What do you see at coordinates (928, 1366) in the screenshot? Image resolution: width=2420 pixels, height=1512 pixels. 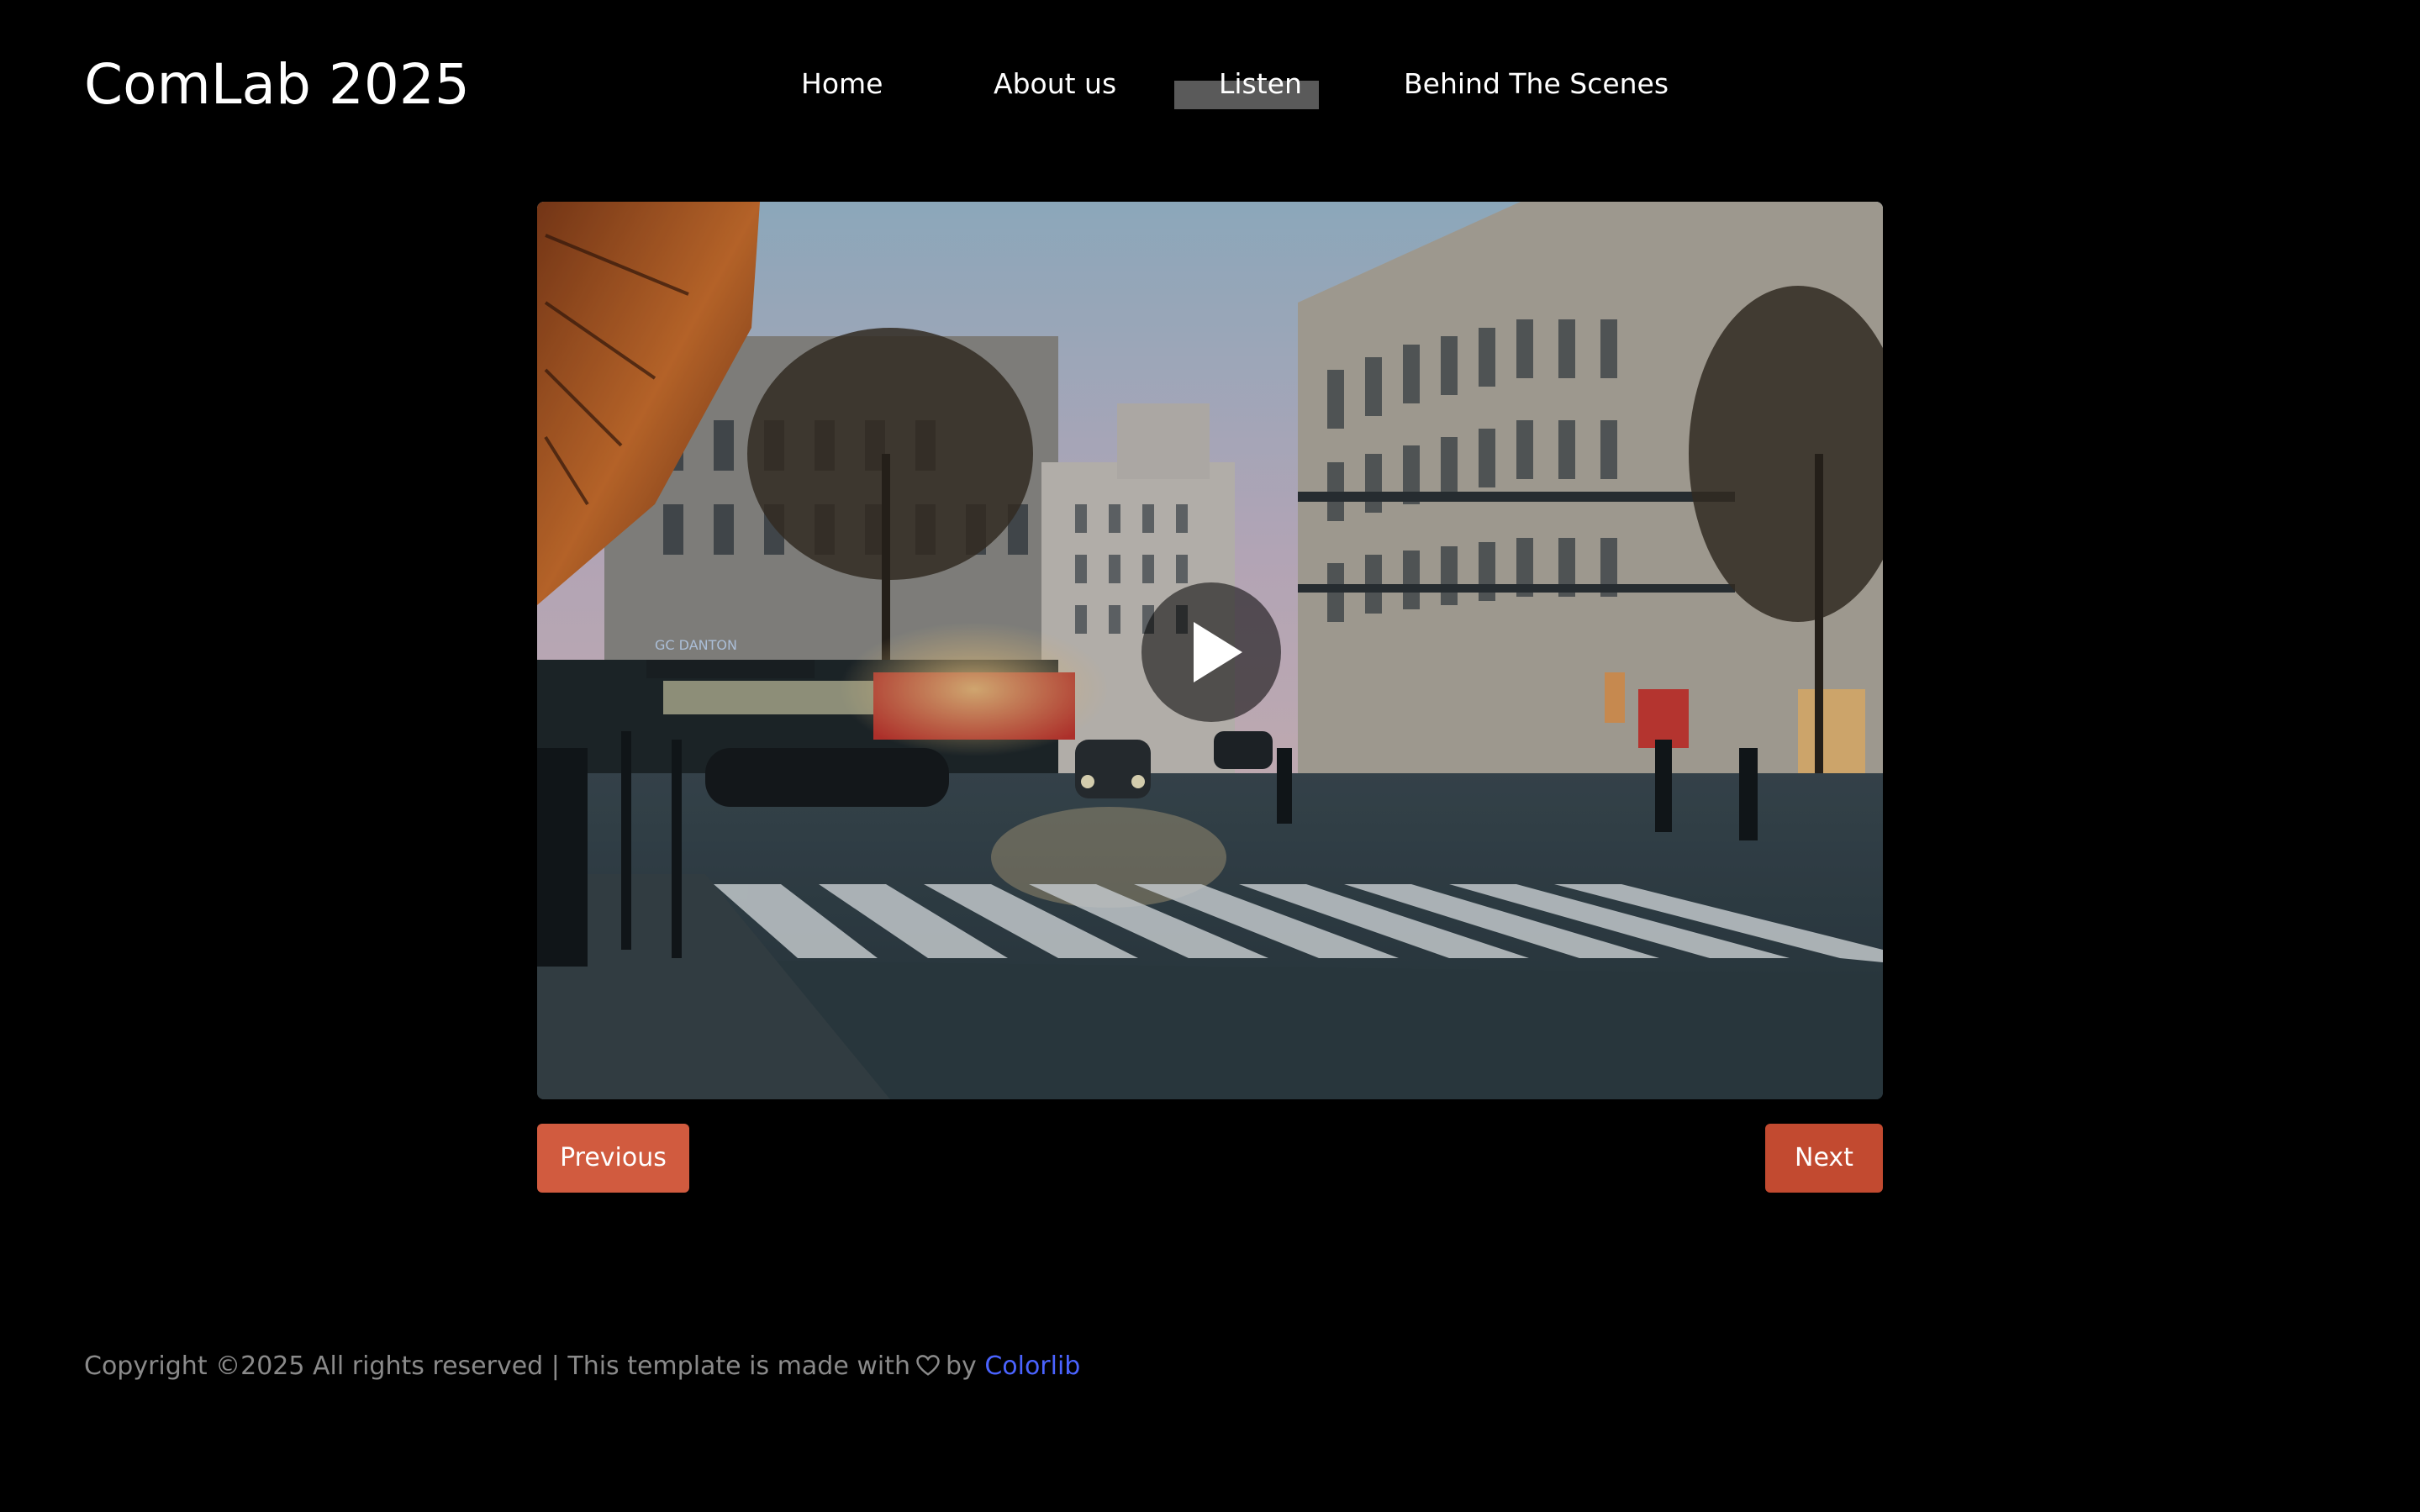 I see `heart-icon` at bounding box center [928, 1366].